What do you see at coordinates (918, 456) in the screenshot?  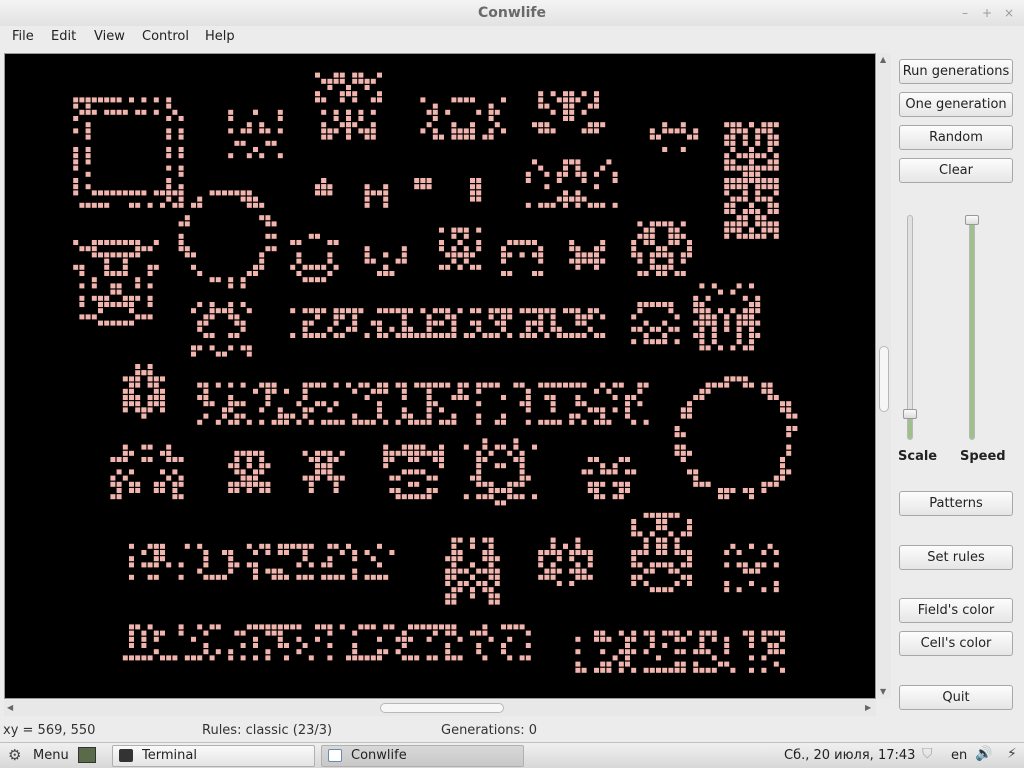 I see `scale-label: Scale` at bounding box center [918, 456].